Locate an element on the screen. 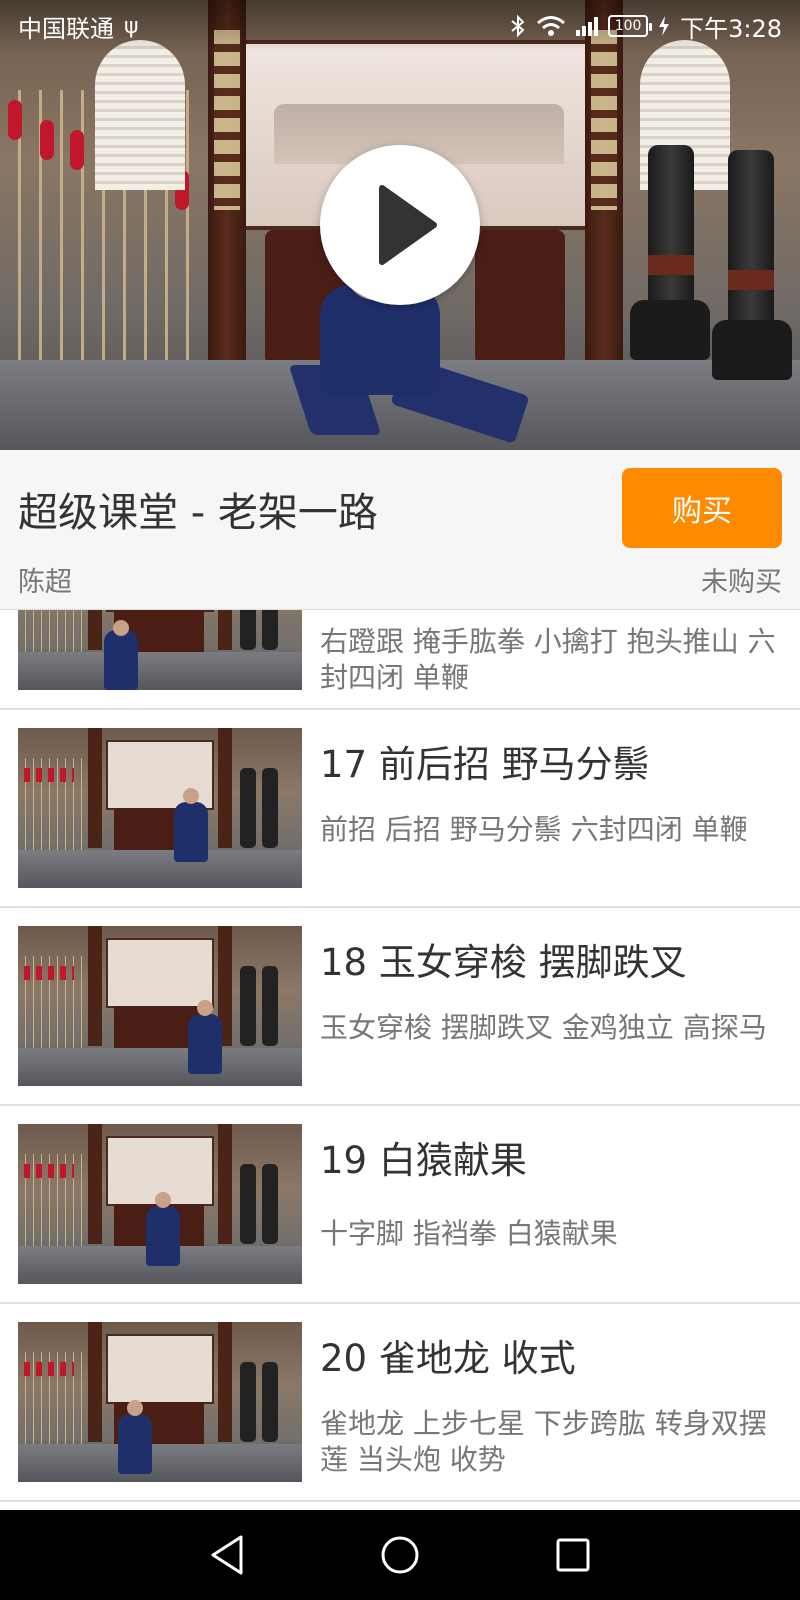 Image resolution: width=800 pixels, height=1600 pixels. lesson-item: 17 前后招 野马分鬃 前招 后招 野马分鬃 六封四闭 单鞭 is located at coordinates (400, 809).